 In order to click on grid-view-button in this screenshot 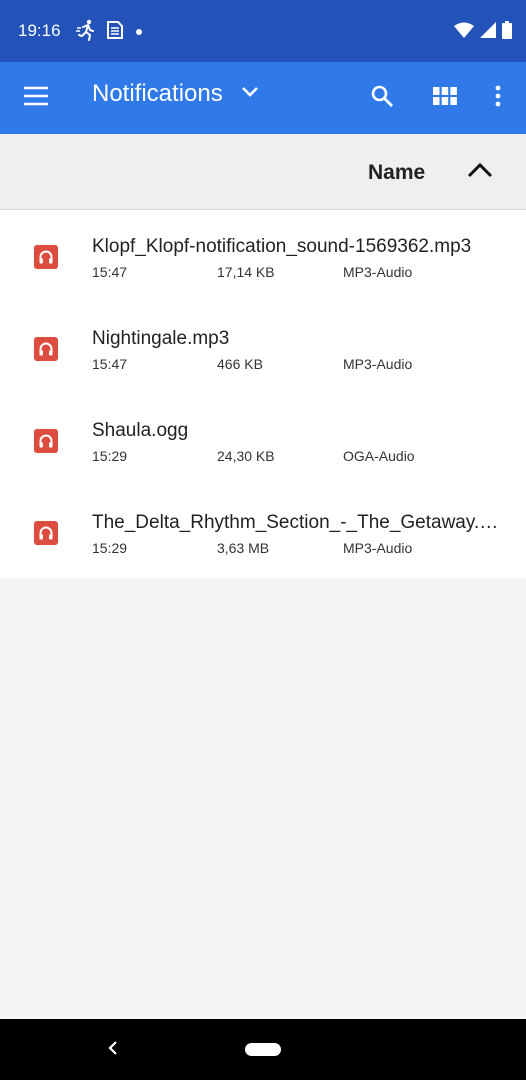, I will do `click(445, 98)`.